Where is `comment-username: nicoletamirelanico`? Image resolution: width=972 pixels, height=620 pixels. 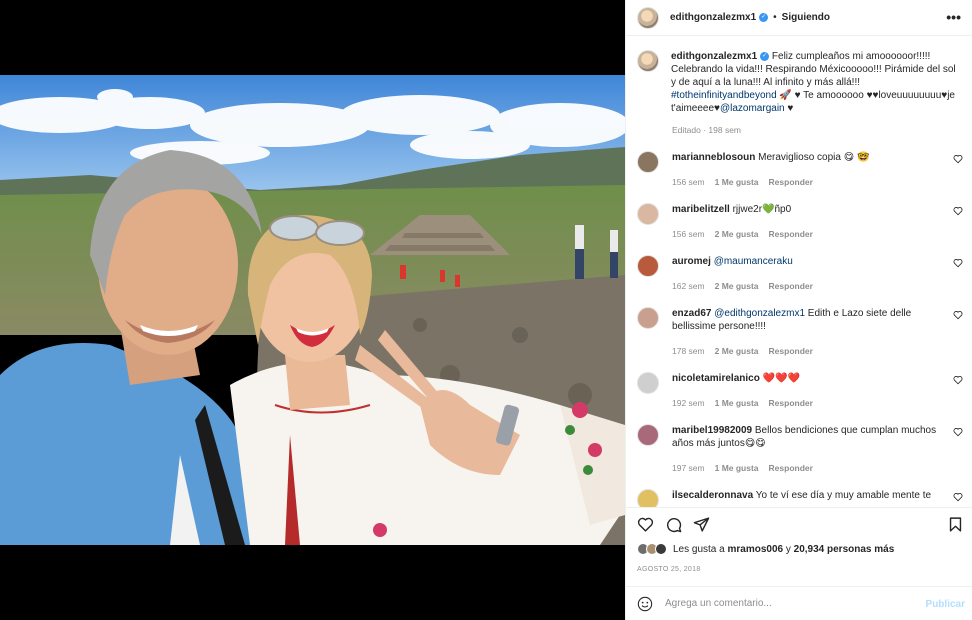 comment-username: nicoletamirelanico is located at coordinates (716, 378).